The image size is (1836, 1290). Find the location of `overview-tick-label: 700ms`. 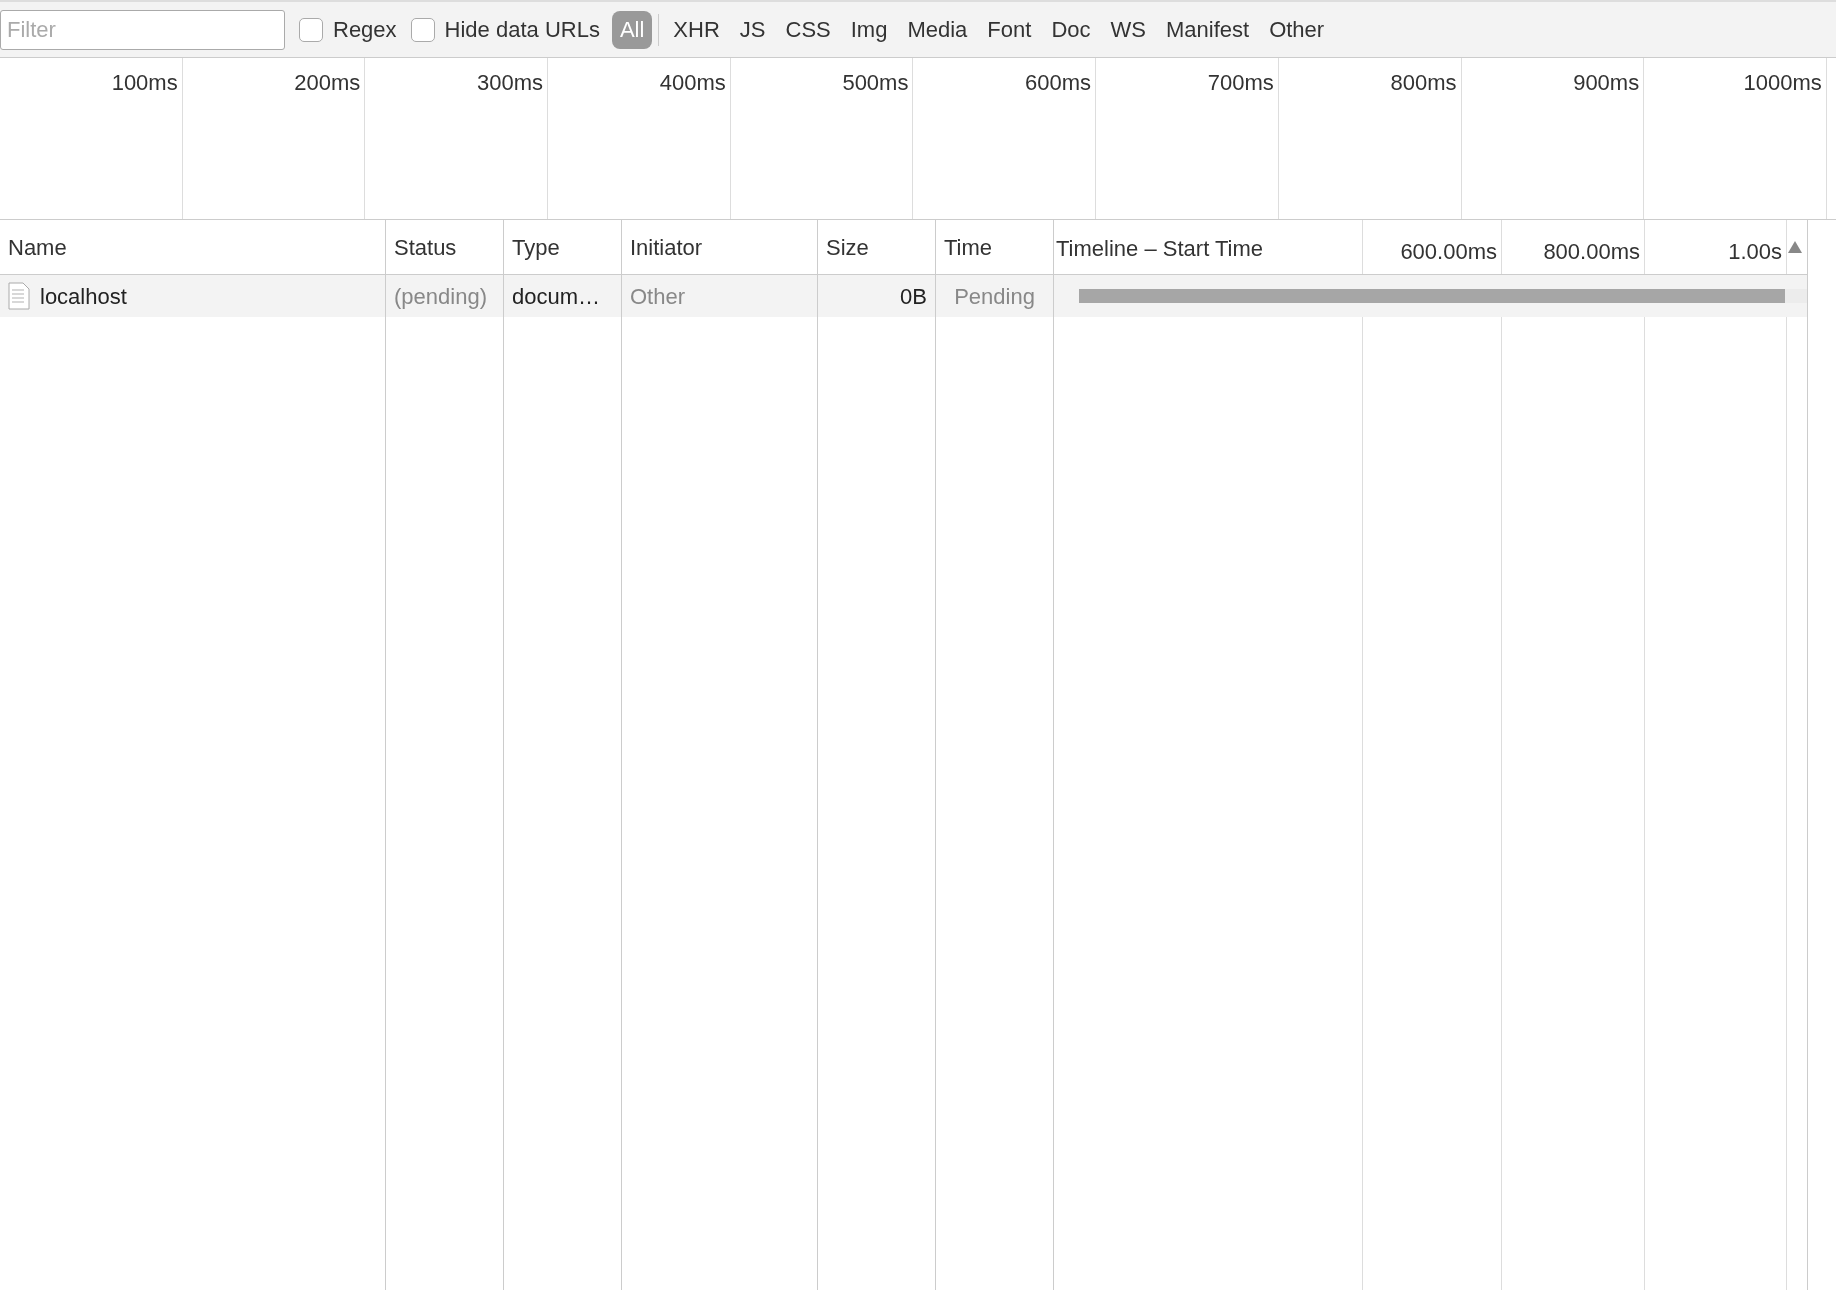

overview-tick-label: 700ms is located at coordinates (1240, 83).